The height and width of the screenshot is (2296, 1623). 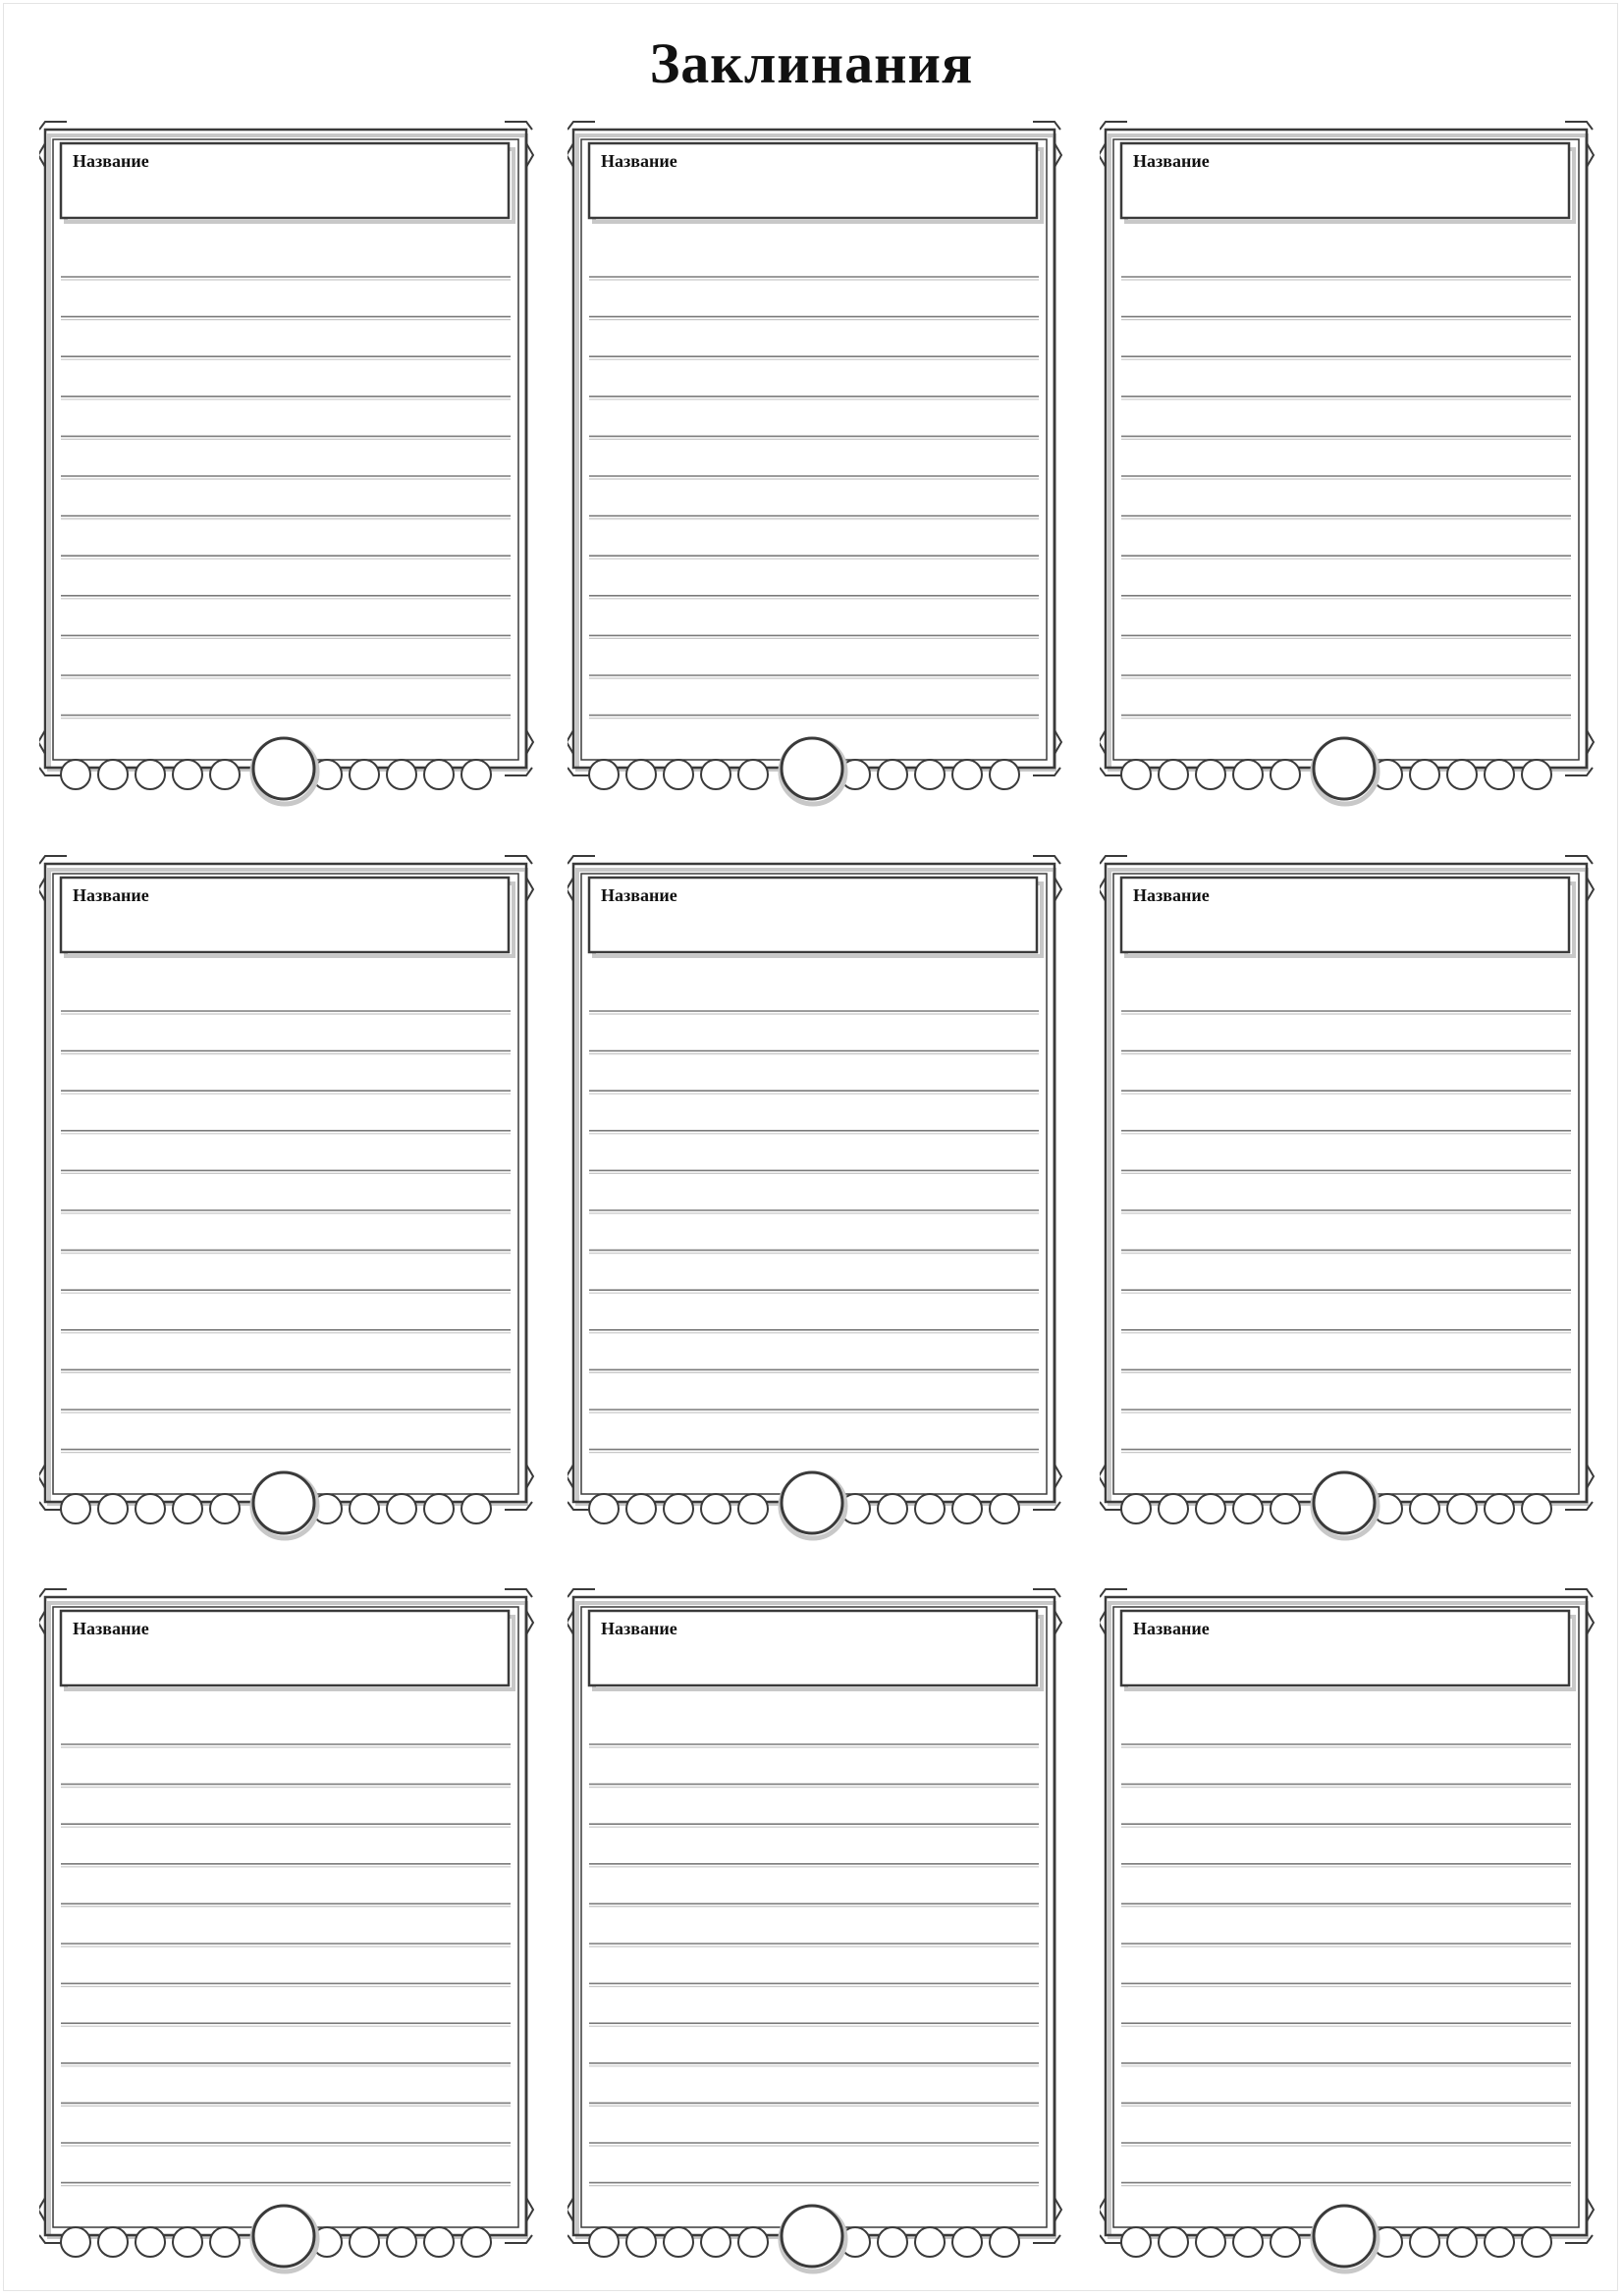 I want to click on page-title: Заклинания, so click(x=811, y=63).